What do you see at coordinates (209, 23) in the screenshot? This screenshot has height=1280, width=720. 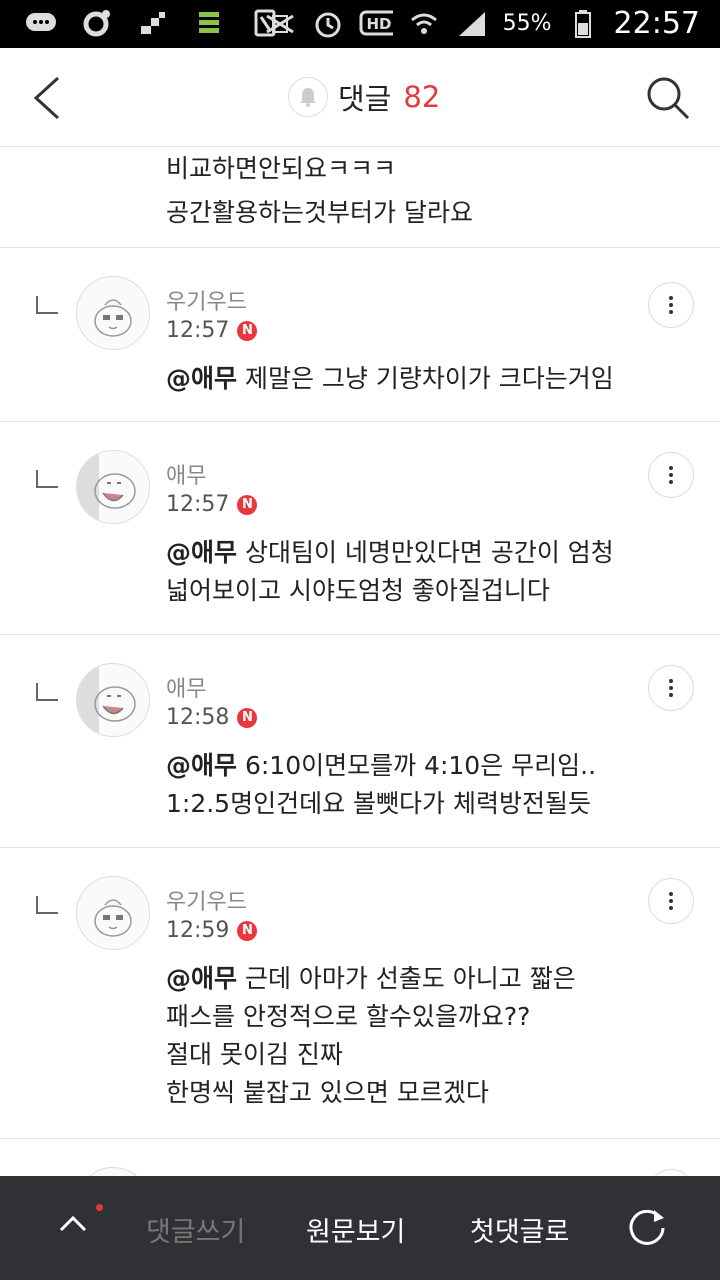 I see `list-icon` at bounding box center [209, 23].